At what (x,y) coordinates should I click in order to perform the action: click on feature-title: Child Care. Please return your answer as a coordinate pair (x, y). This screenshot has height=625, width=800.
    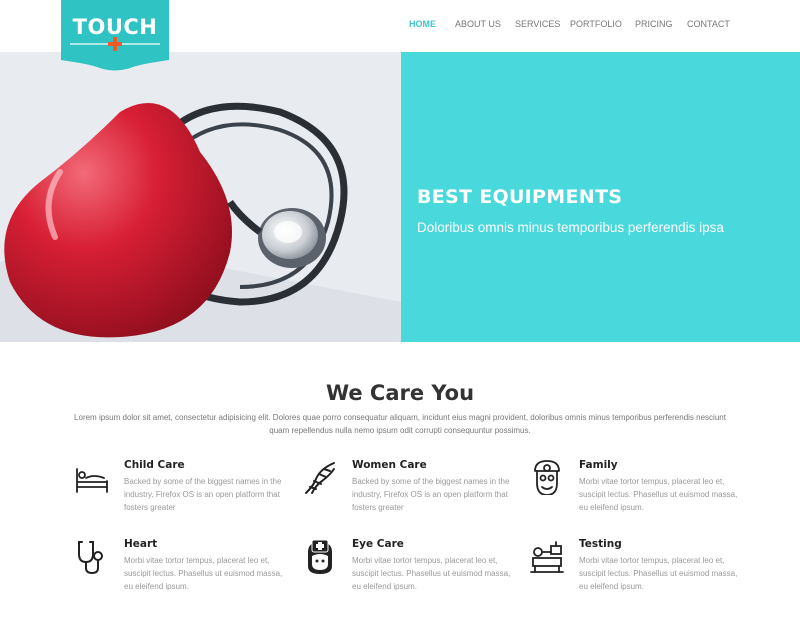
    Looking at the image, I should click on (154, 465).